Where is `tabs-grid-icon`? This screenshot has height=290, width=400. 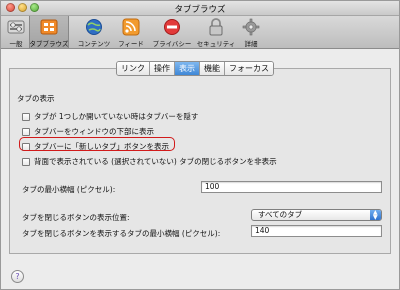 tabs-grid-icon is located at coordinates (49, 27).